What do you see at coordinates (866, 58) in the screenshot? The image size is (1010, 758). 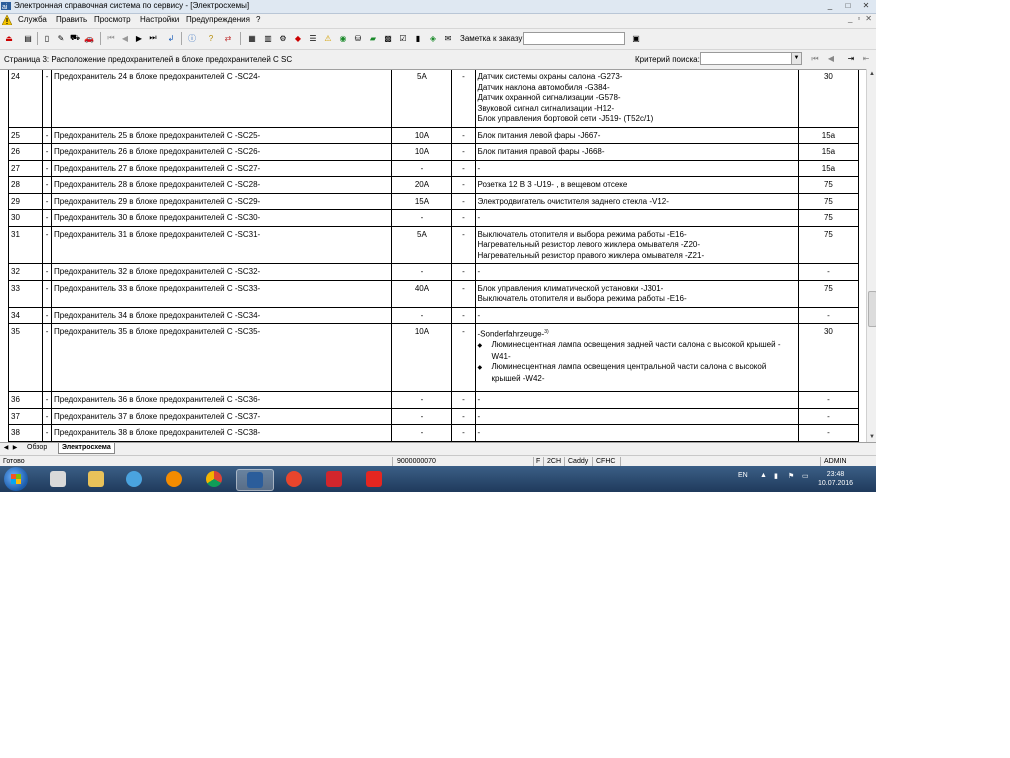 I see `search-last-icon: ⇤` at bounding box center [866, 58].